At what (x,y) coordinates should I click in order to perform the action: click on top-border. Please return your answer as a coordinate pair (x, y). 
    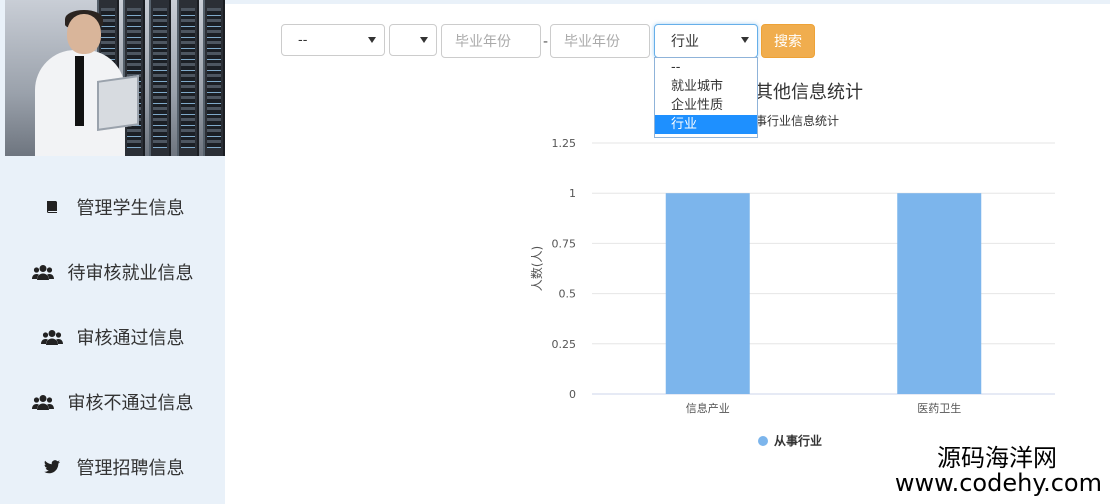
    Looking at the image, I should click on (667, 2).